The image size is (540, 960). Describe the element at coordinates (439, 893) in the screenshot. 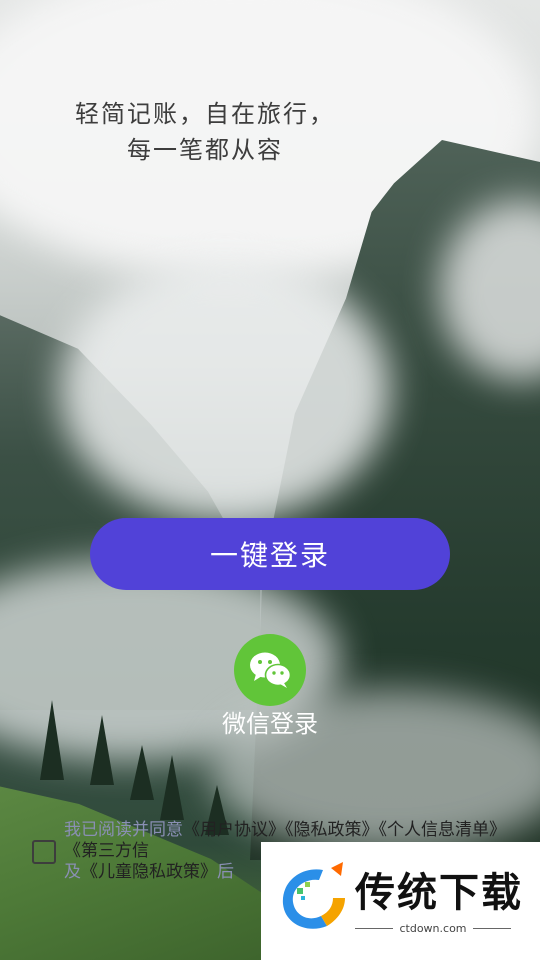

I see `watermark-brand: 传统下载` at that location.